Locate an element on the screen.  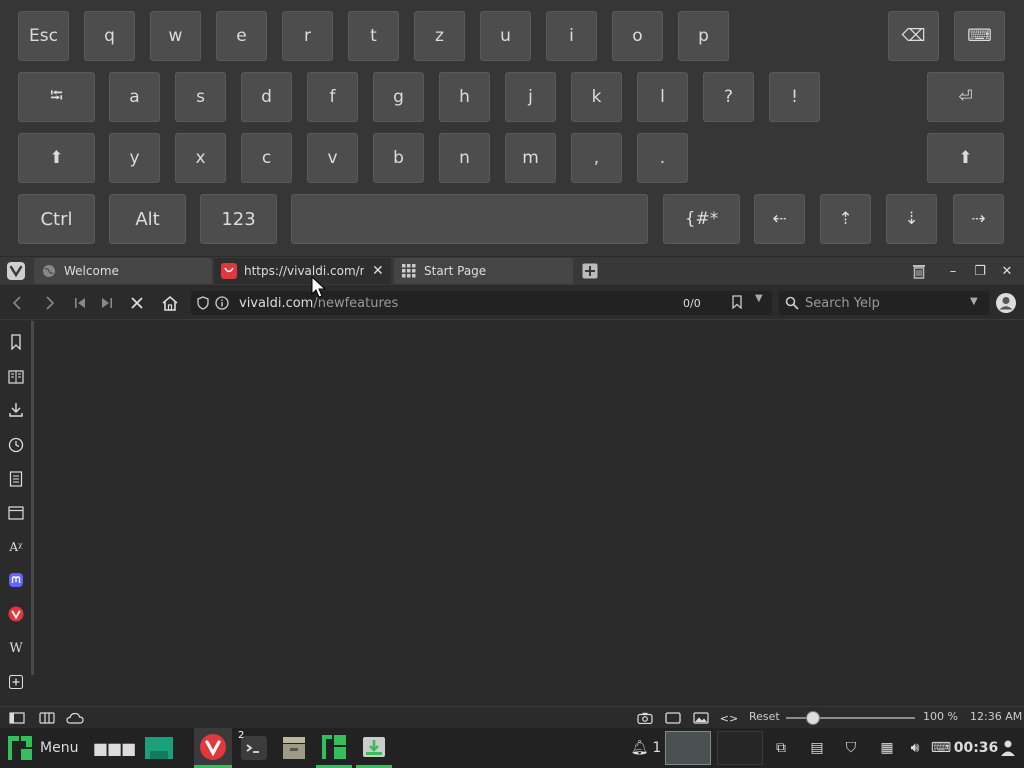
display-settings-icon: ⧉ is located at coordinates (781, 748).